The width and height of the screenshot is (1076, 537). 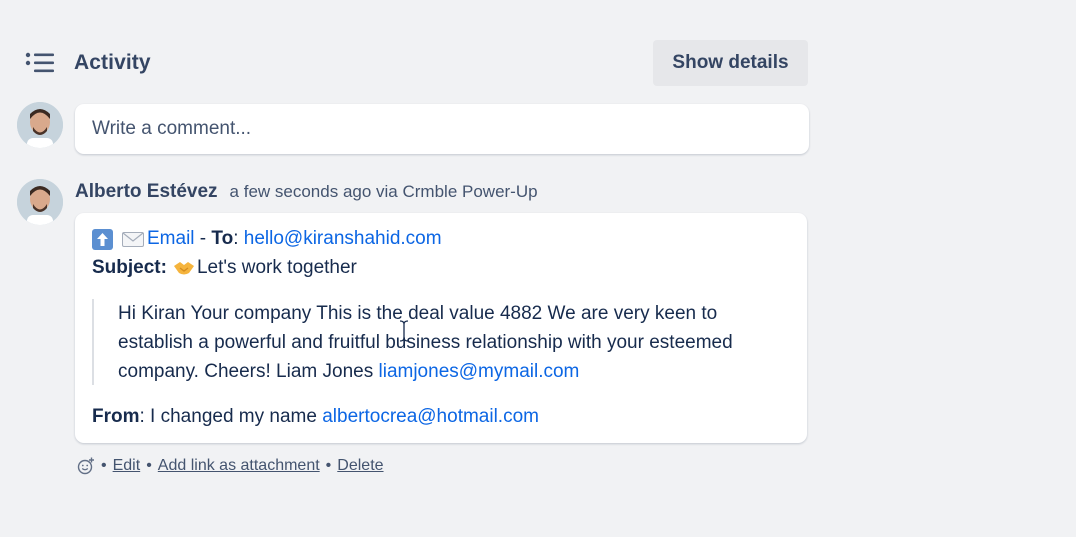 What do you see at coordinates (40, 202) in the screenshot?
I see `author-avatar` at bounding box center [40, 202].